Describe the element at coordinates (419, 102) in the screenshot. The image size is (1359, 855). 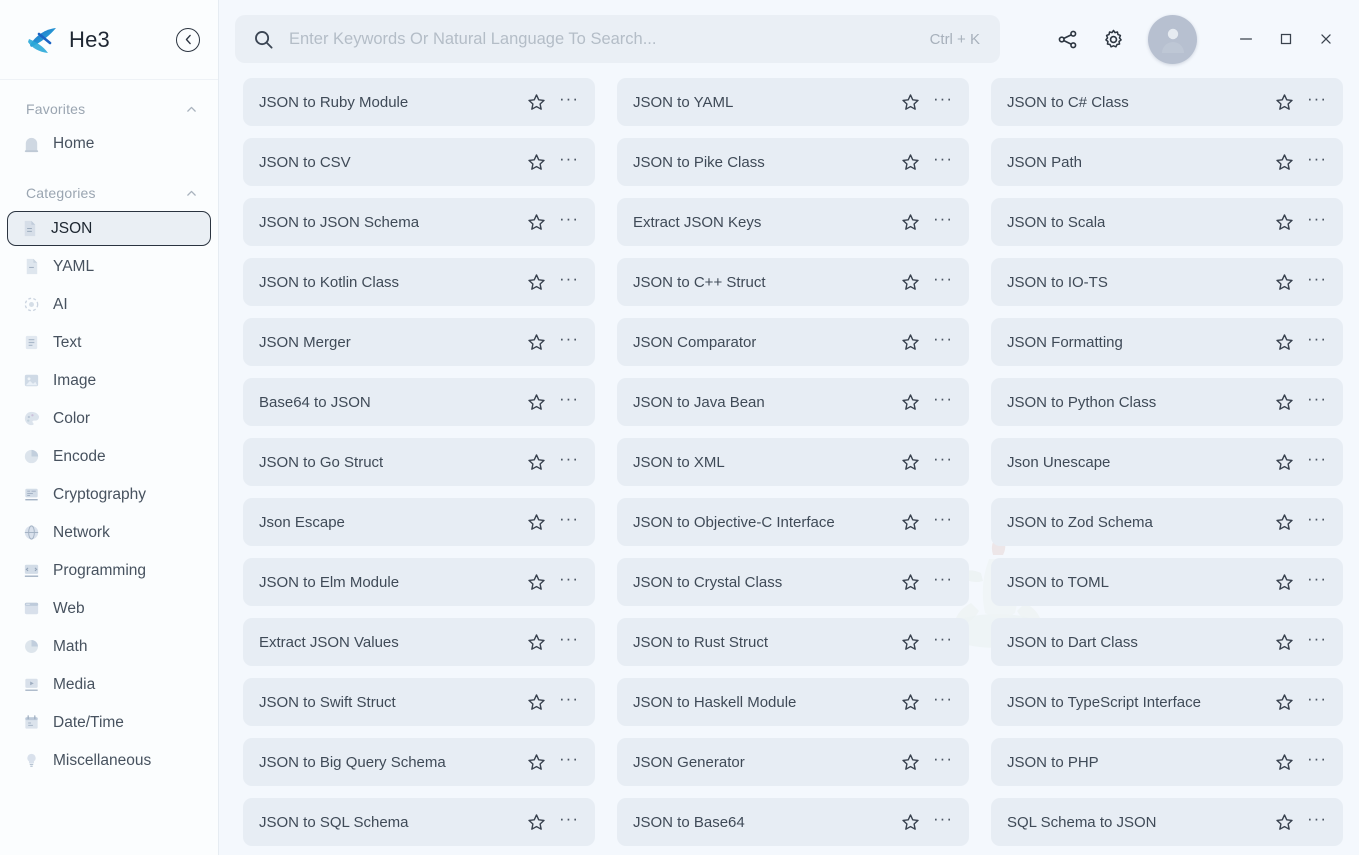
I see `tool-card: JSON to Ruby Module ···` at that location.